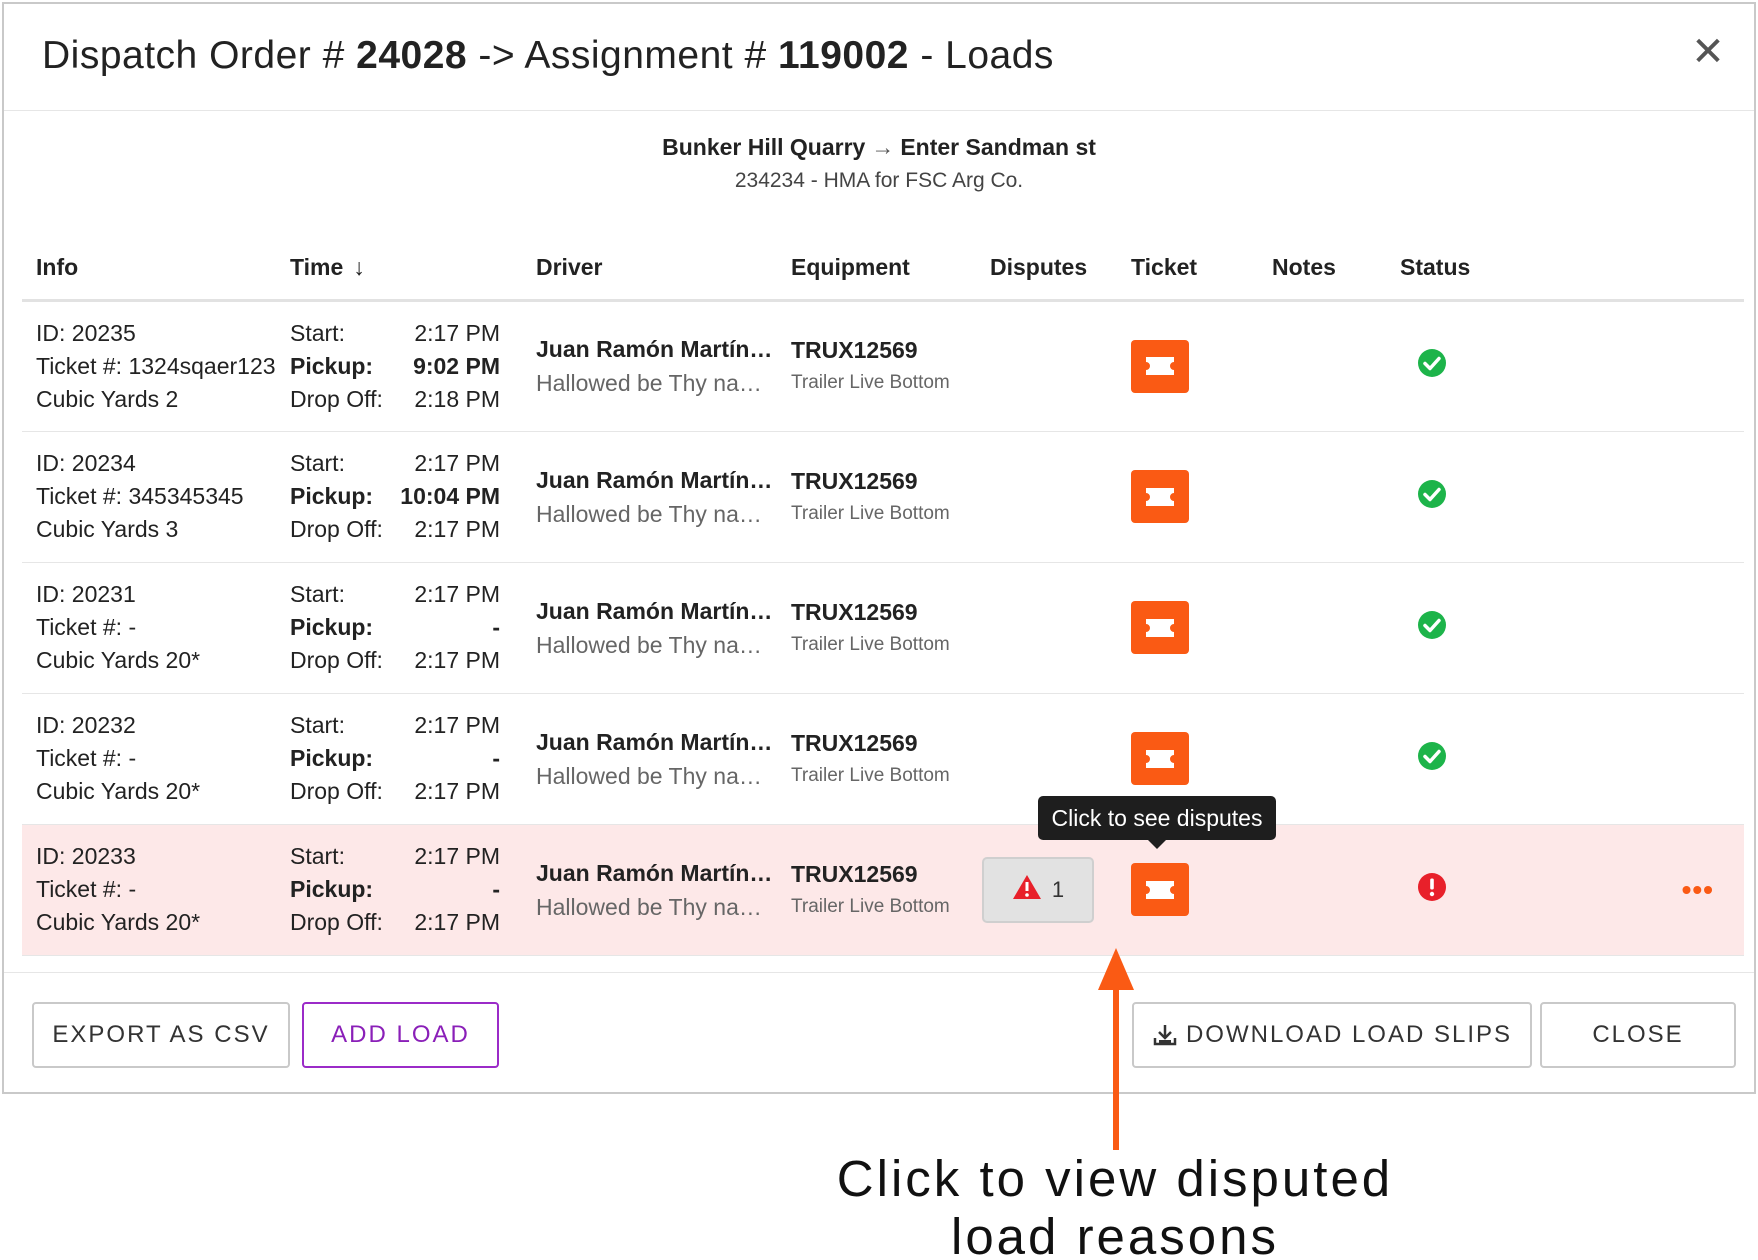 Image resolution: width=1758 pixels, height=1260 pixels. What do you see at coordinates (1116, 1049) in the screenshot?
I see `annotation-arrow-icon` at bounding box center [1116, 1049].